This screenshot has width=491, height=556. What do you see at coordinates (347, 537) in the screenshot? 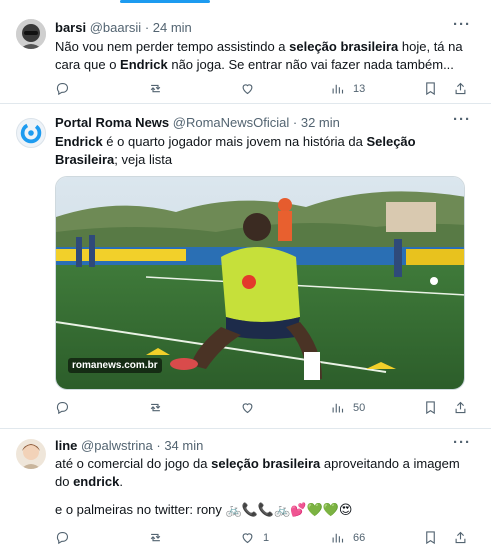
I see `views-button: 66` at bounding box center [347, 537].